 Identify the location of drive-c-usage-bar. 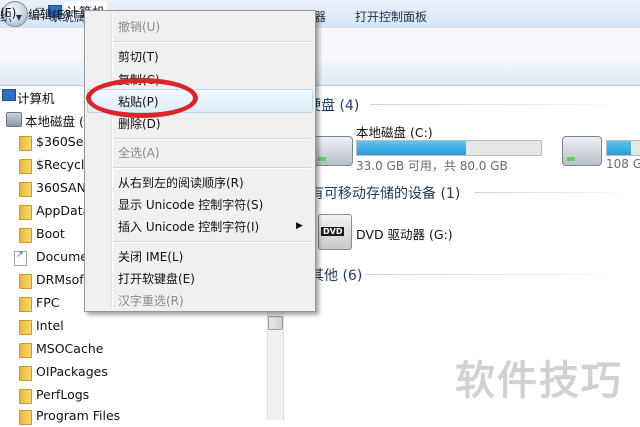
(449, 148).